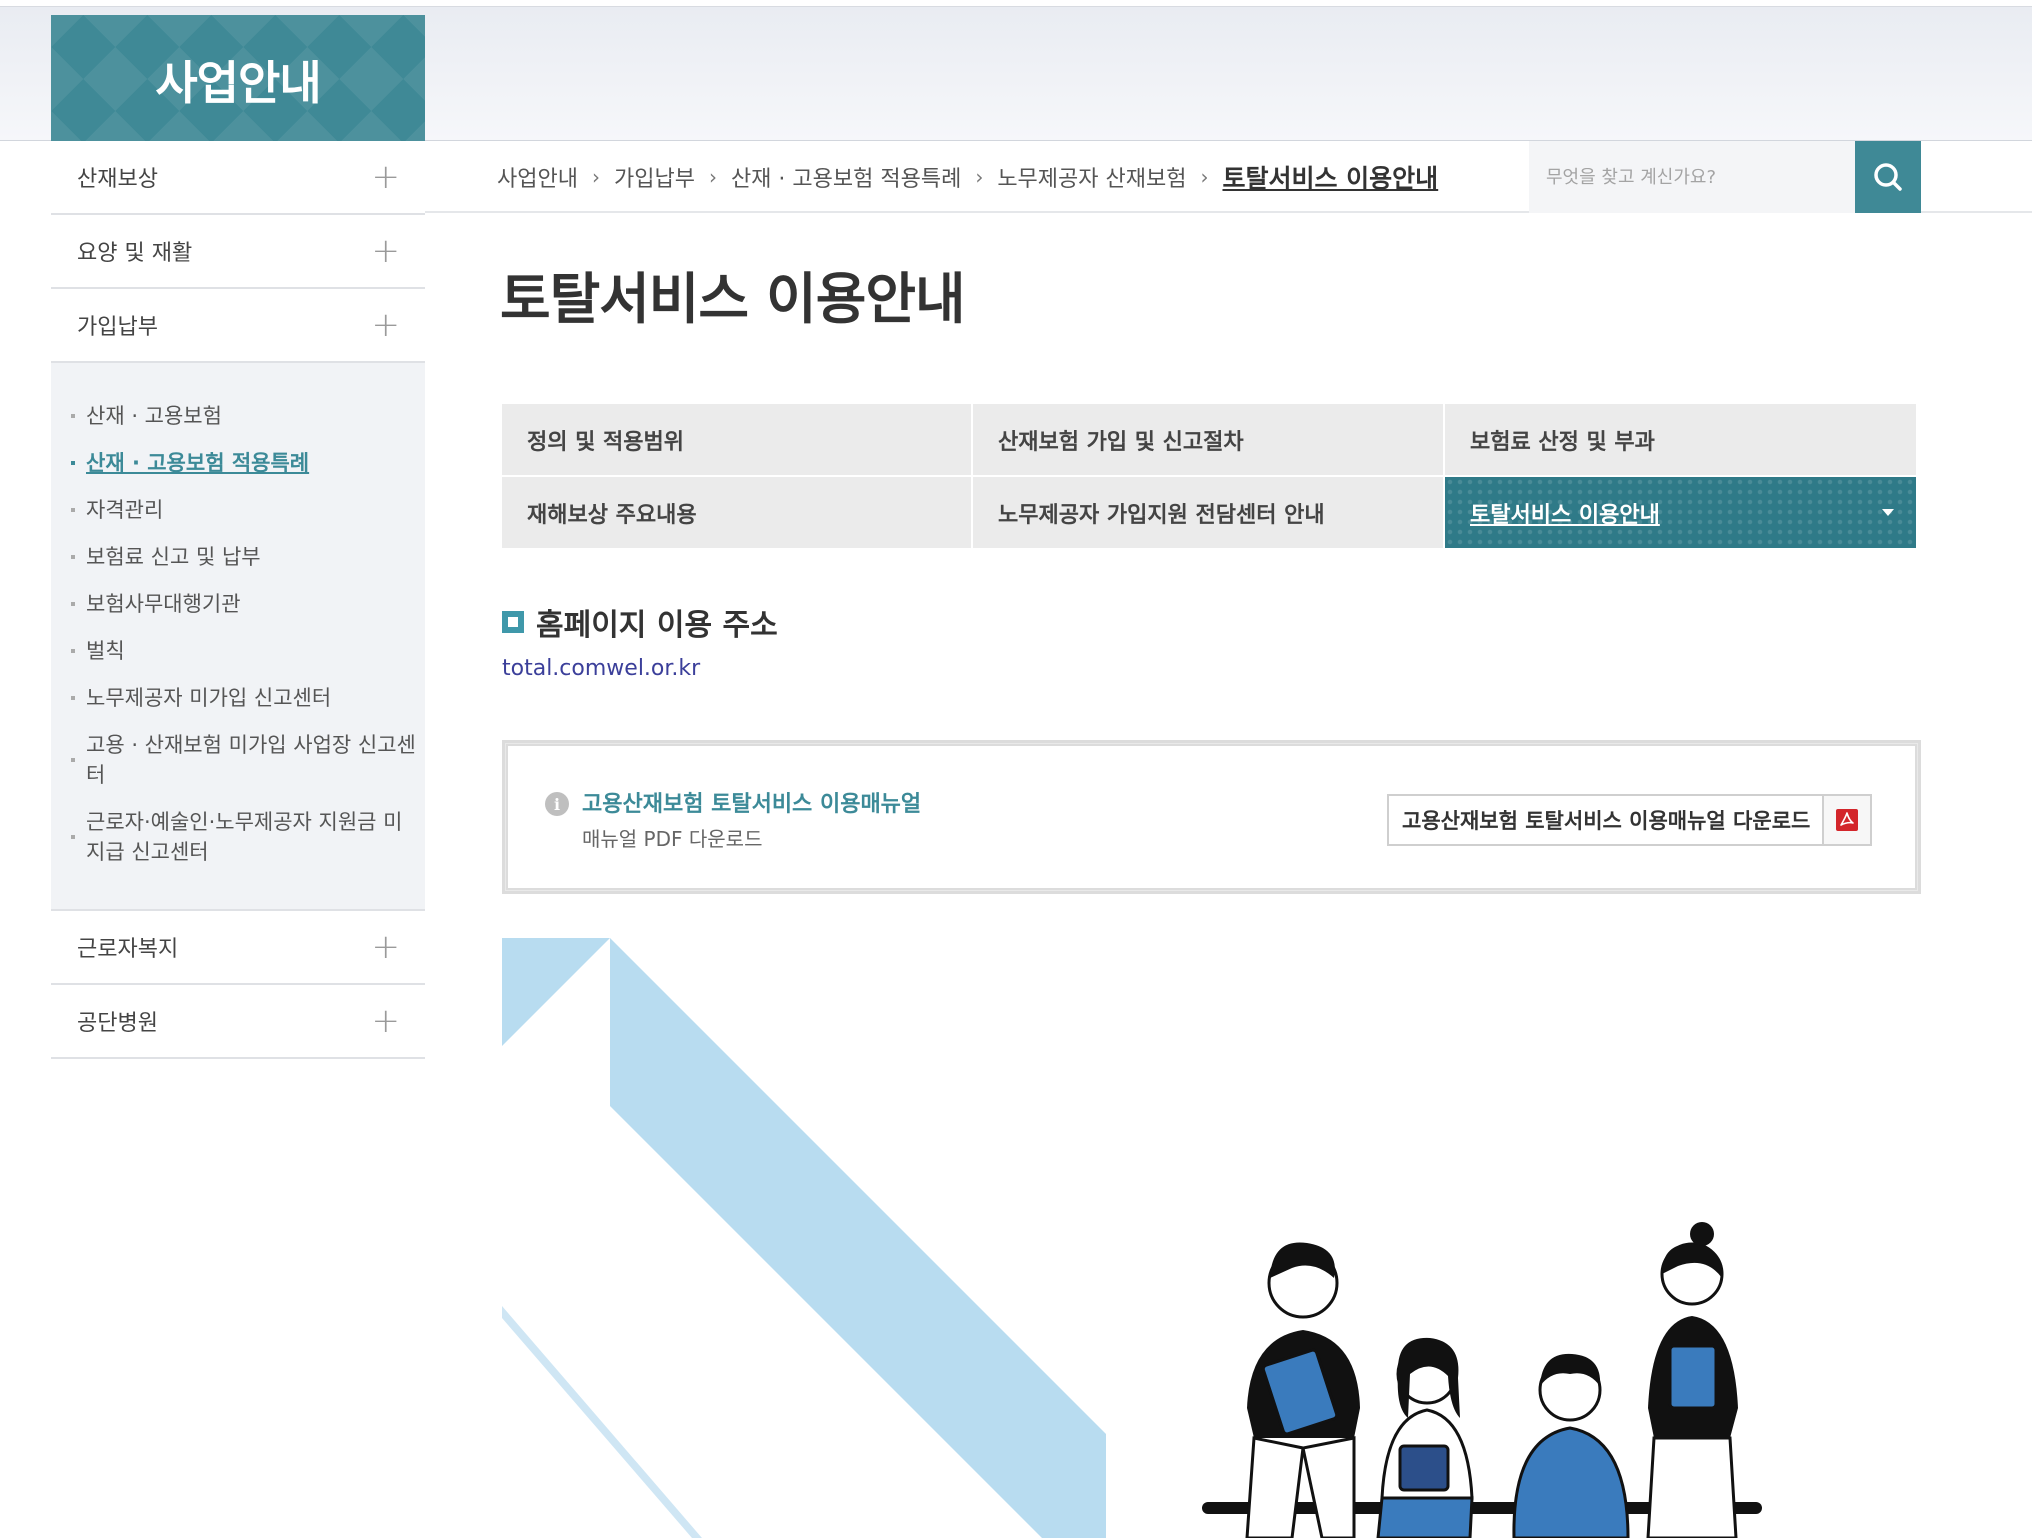  Describe the element at coordinates (1482, 1380) in the screenshot. I see `people-illustration` at that location.